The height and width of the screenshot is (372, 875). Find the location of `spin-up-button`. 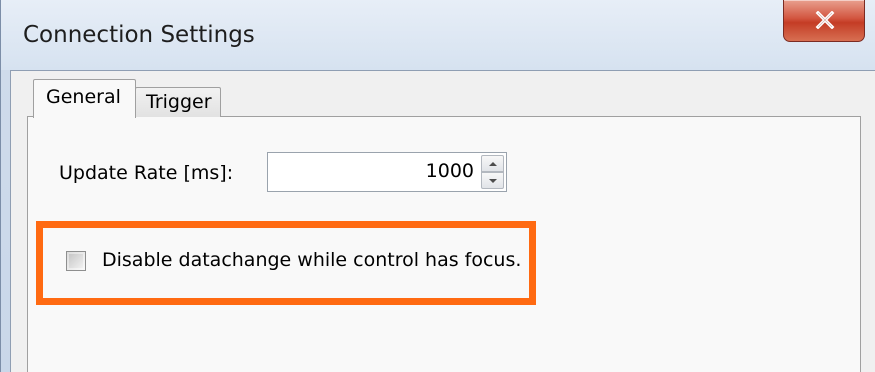

spin-up-button is located at coordinates (492, 163).